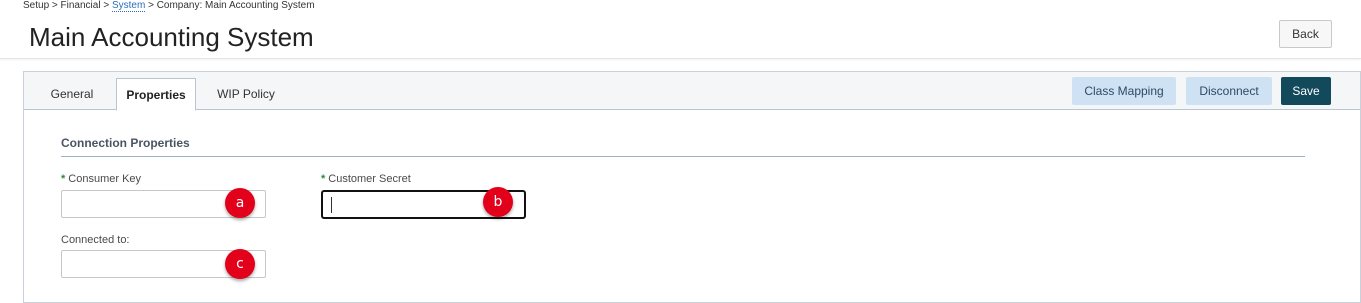 The image size is (1361, 303). Describe the element at coordinates (72, 93) in the screenshot. I see `tab-general: General` at that location.